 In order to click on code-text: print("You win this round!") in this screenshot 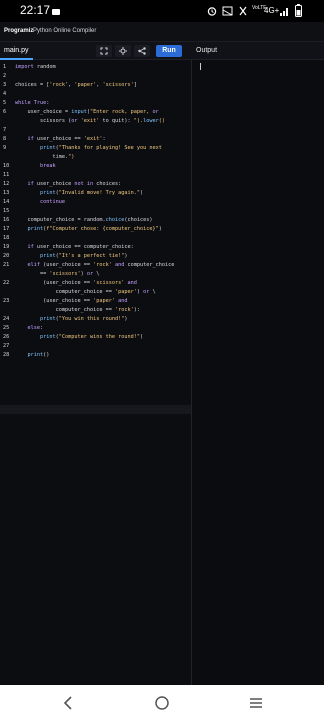, I will do `click(71, 319)`.